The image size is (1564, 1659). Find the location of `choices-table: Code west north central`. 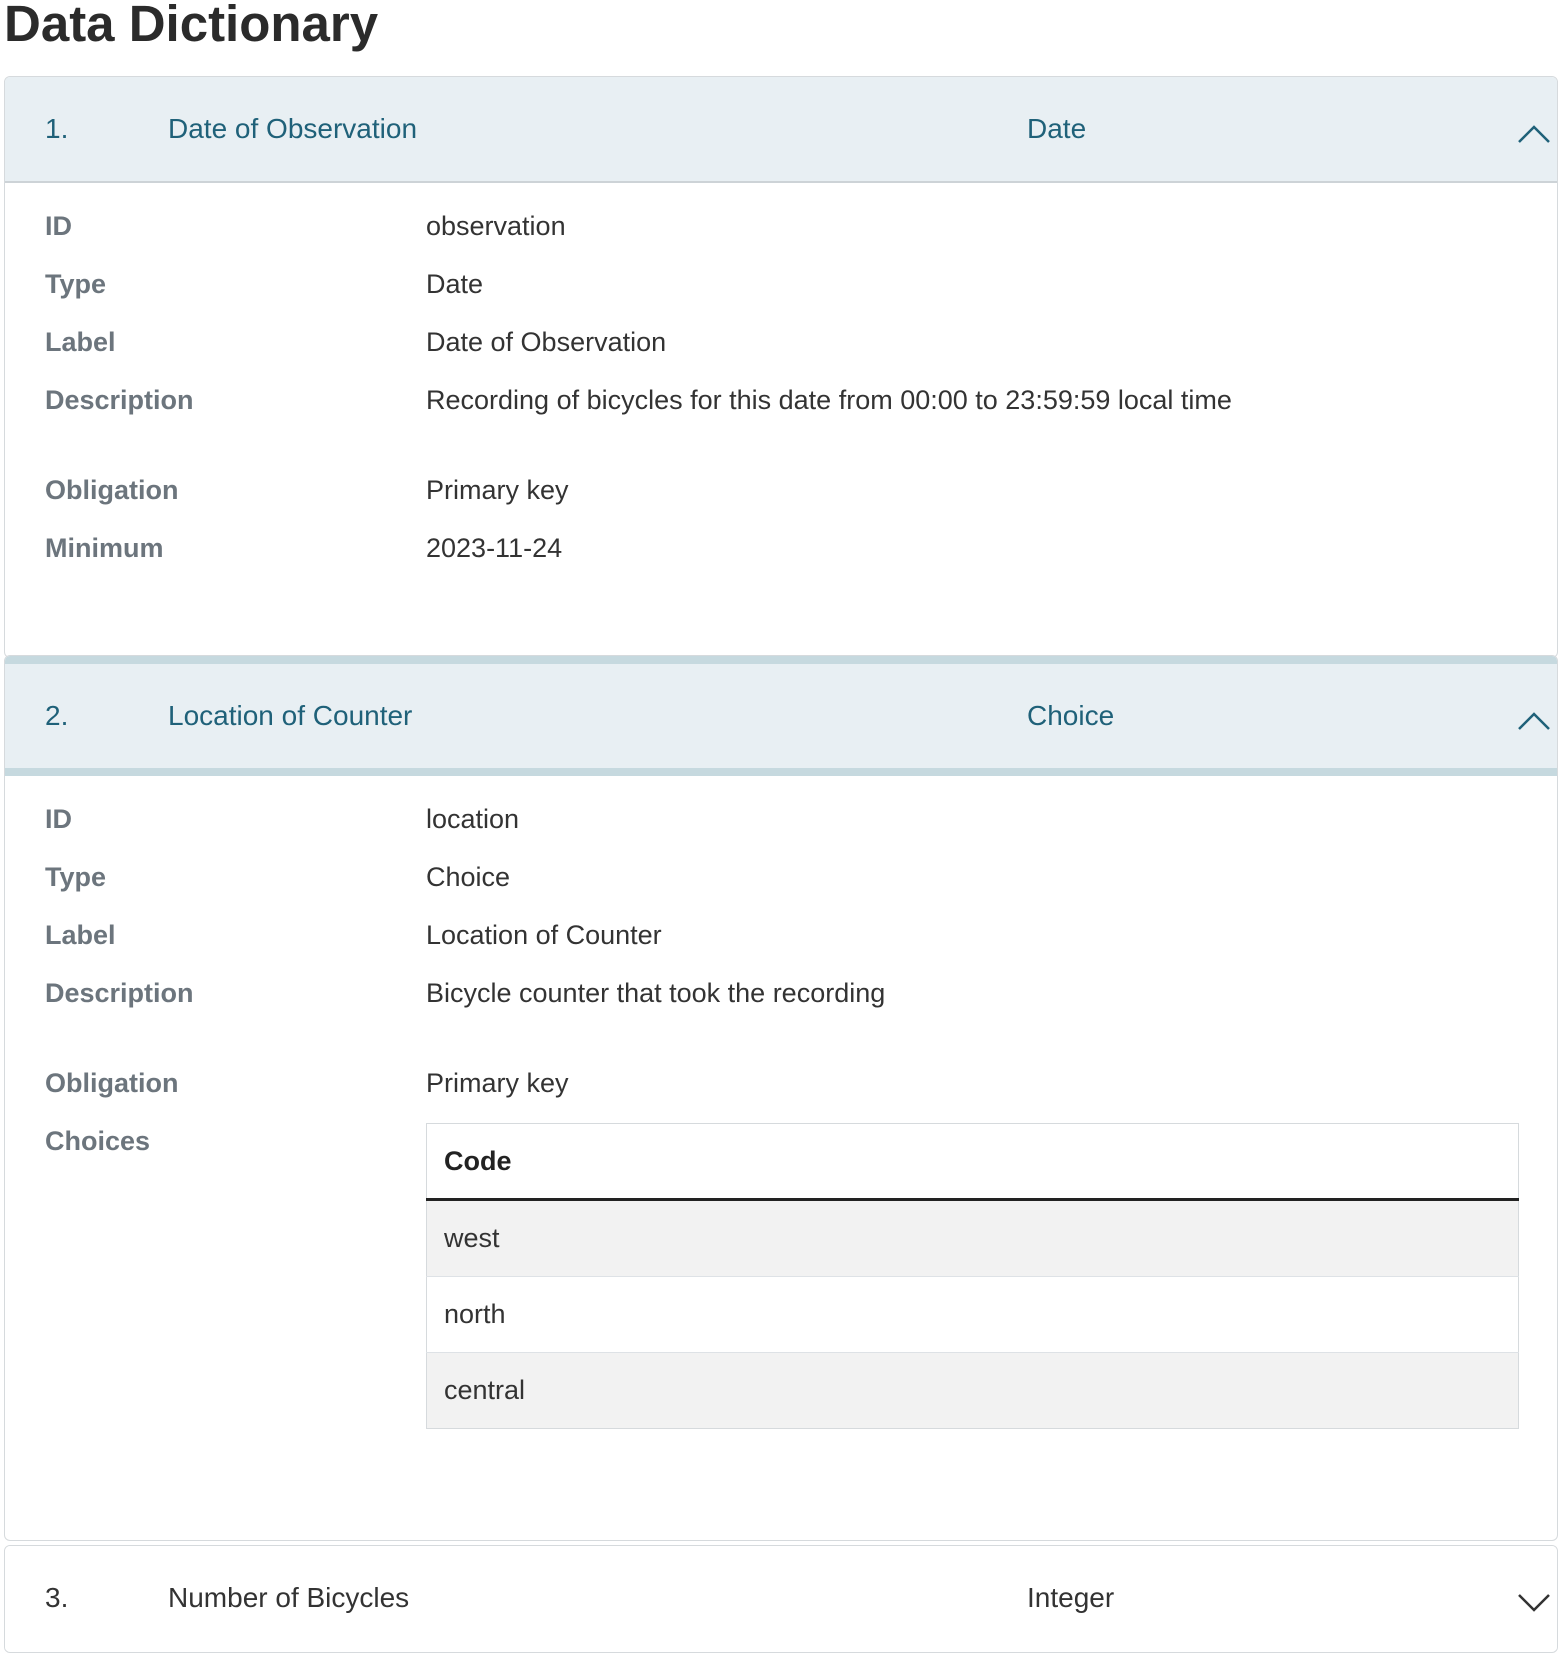

choices-table: Code west north central is located at coordinates (972, 1276).